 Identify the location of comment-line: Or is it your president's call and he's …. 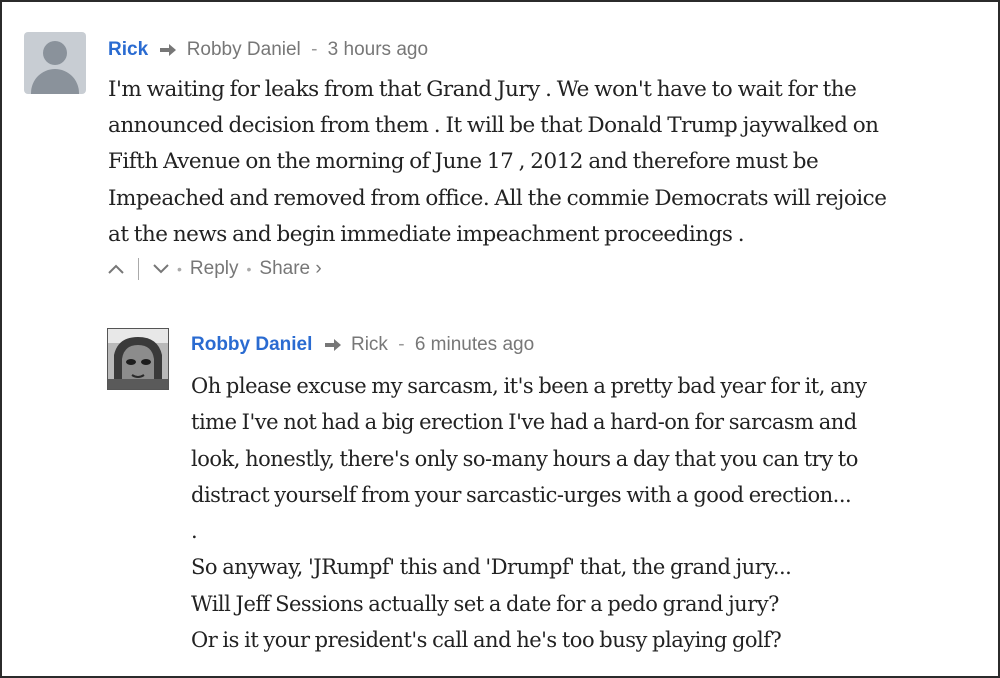
(486, 640).